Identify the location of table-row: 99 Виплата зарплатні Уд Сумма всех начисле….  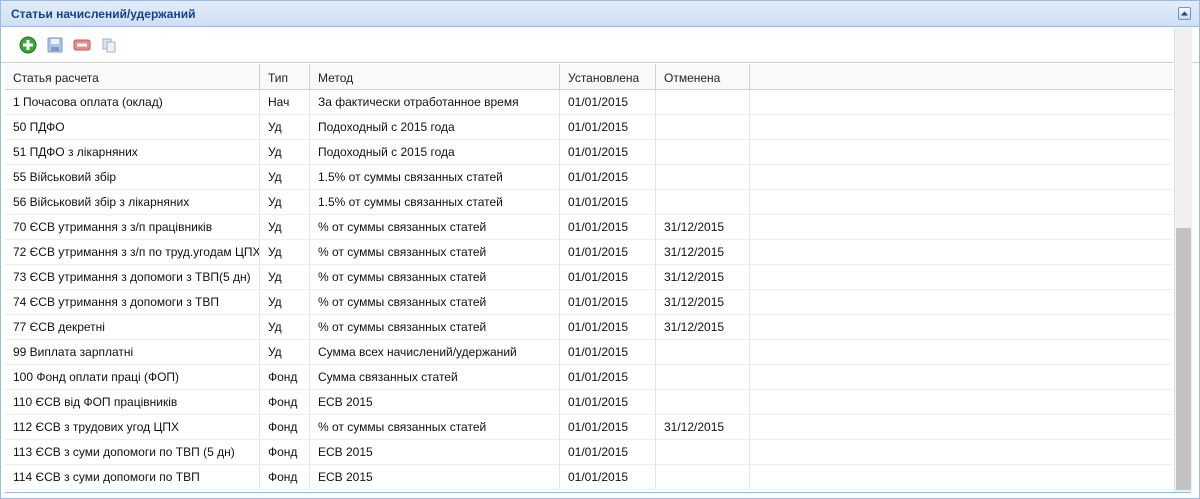
(589, 352).